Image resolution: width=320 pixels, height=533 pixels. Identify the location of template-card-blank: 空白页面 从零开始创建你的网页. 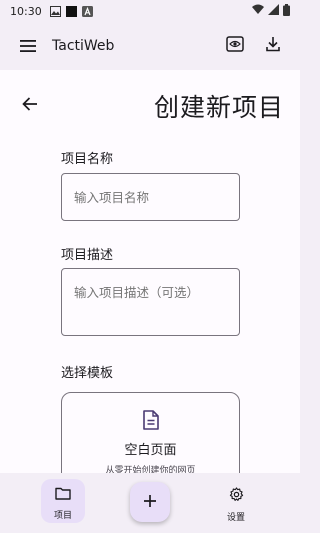
(150, 432).